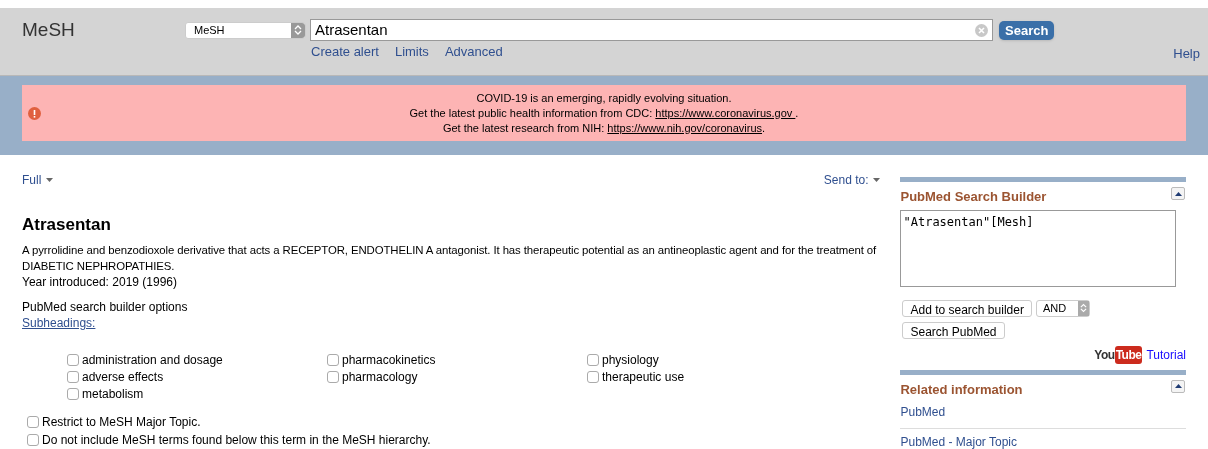 The width and height of the screenshot is (1208, 449). Describe the element at coordinates (953, 330) in the screenshot. I see `search-pubmed-button: Search PubMed` at that location.